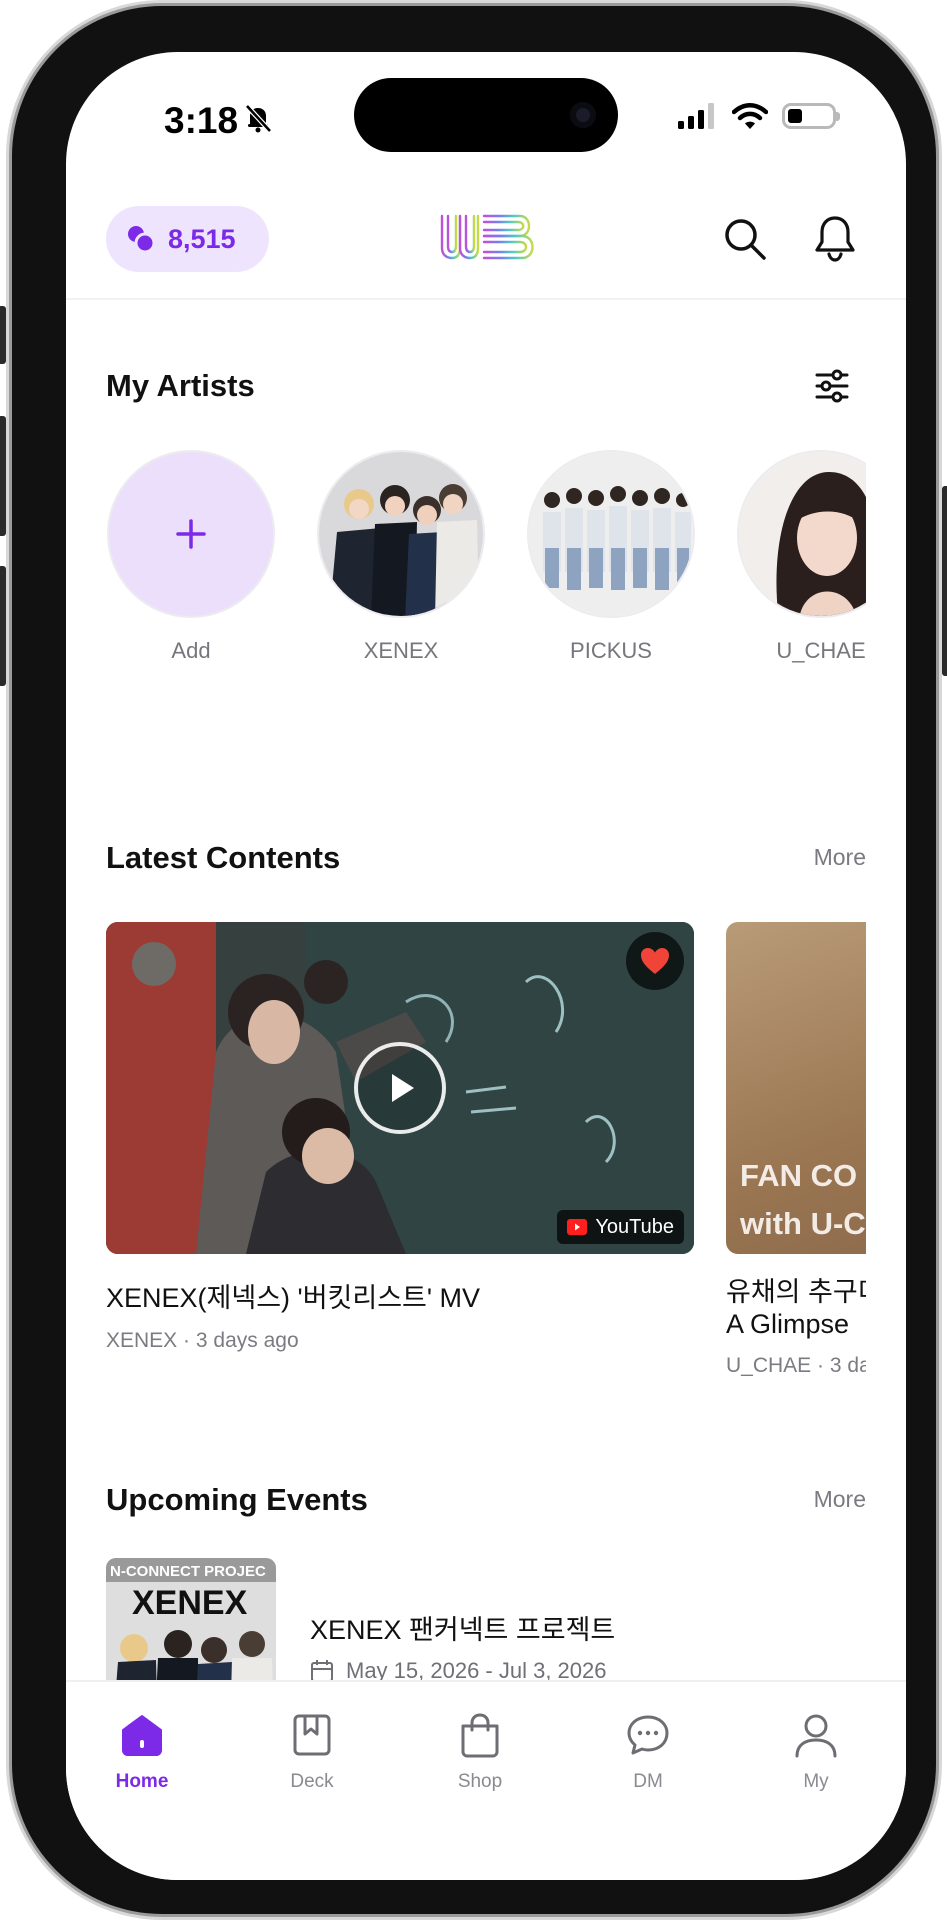 The height and width of the screenshot is (1920, 947). What do you see at coordinates (611, 650) in the screenshot?
I see `artist-label: PICKUS` at bounding box center [611, 650].